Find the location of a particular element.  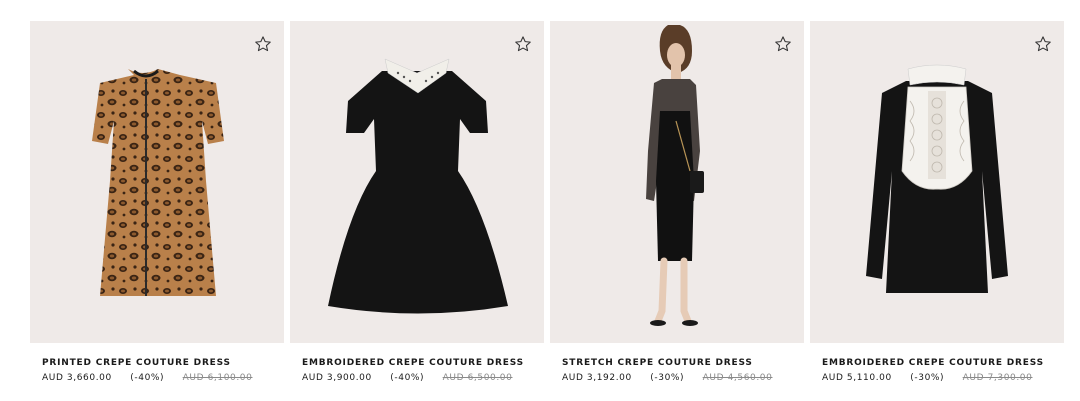

price-row: AUD 3,192.00 (-30%) AUD 4,560.00 is located at coordinates (683, 378).